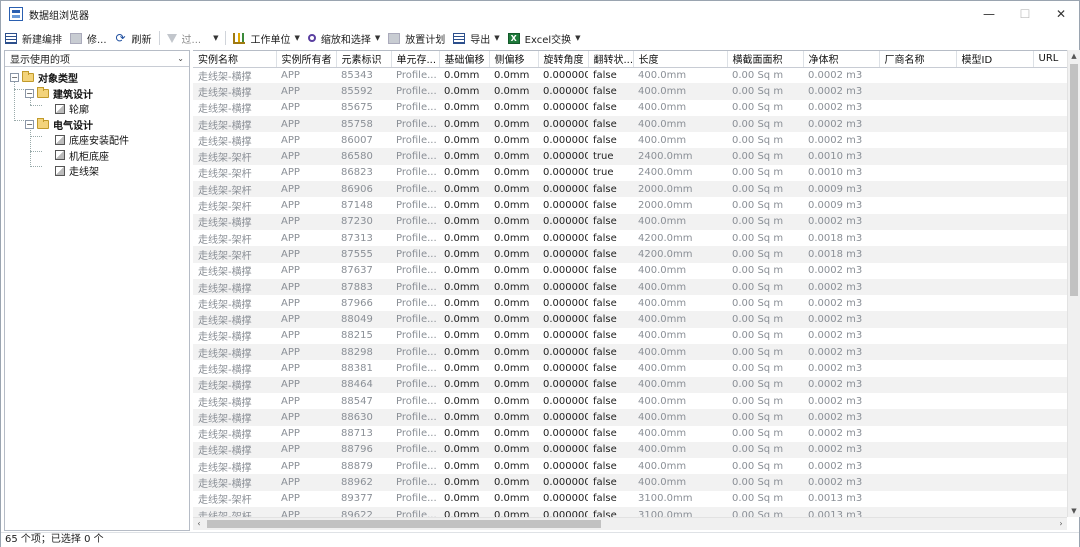 The width and height of the screenshot is (1080, 547). Describe the element at coordinates (306, 59) in the screenshot. I see `column-header: 实例所有者` at that location.